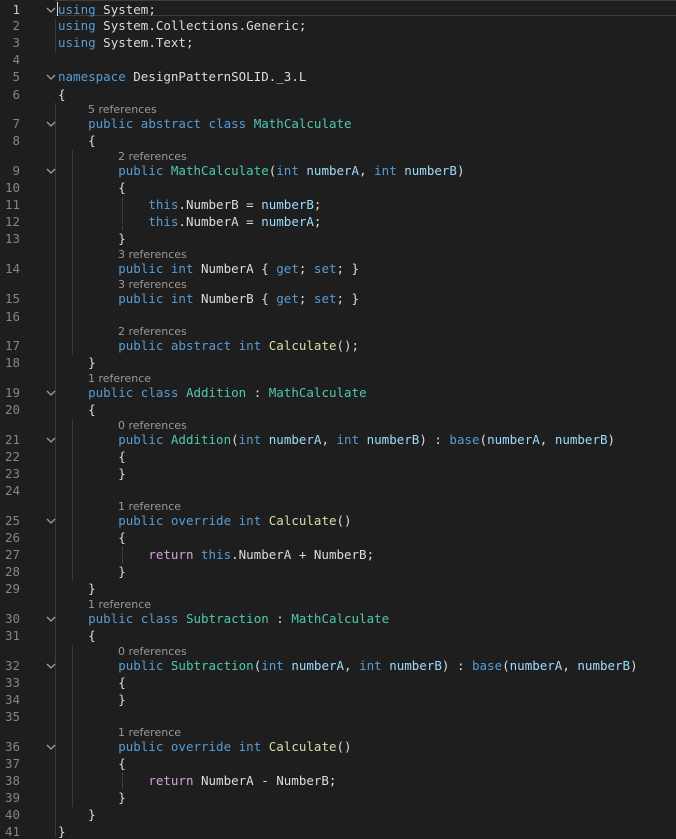  Describe the element at coordinates (182, 25) in the screenshot. I see `code-line: using System.Collections.Generic;` at that location.